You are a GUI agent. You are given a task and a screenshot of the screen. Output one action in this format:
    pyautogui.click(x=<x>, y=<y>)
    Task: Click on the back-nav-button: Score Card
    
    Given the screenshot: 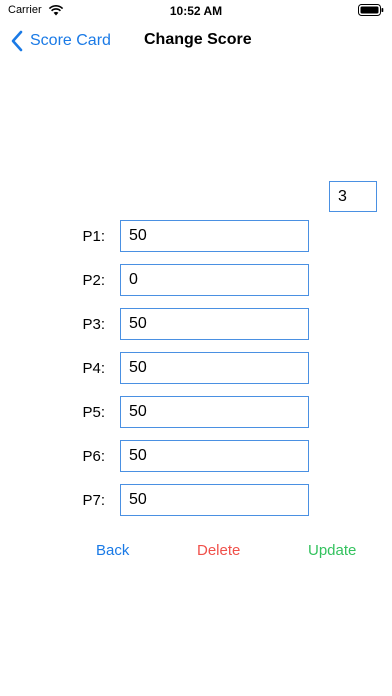 What is the action you would take?
    pyautogui.click(x=60, y=41)
    